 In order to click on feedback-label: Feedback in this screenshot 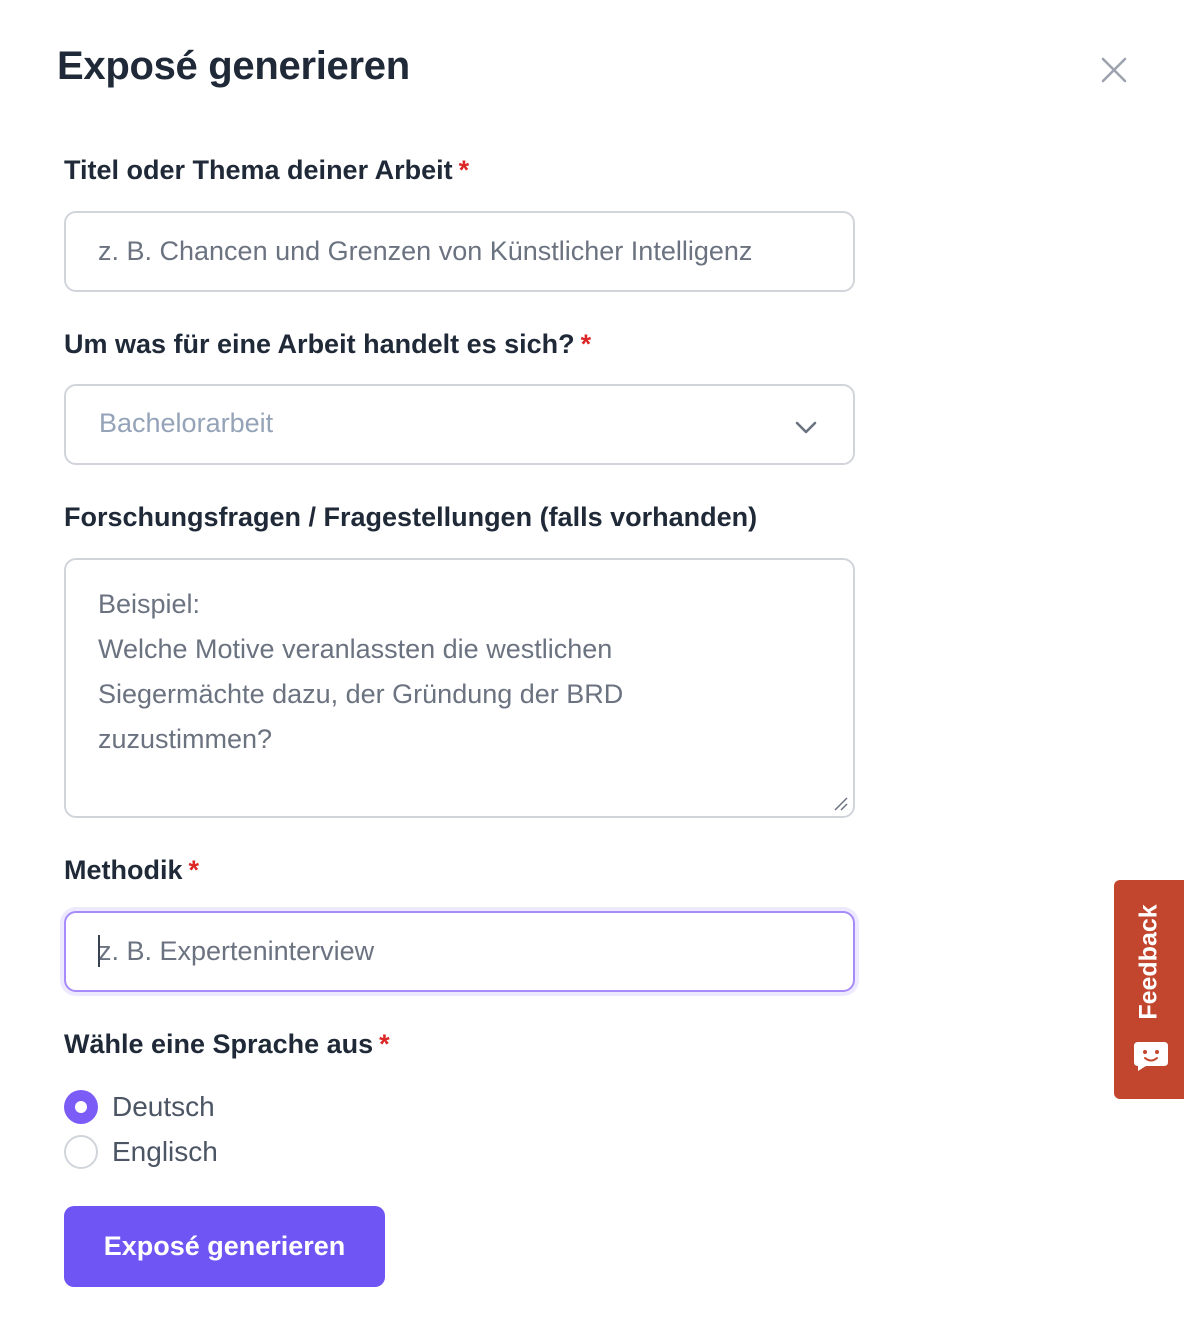, I will do `click(1148, 962)`.